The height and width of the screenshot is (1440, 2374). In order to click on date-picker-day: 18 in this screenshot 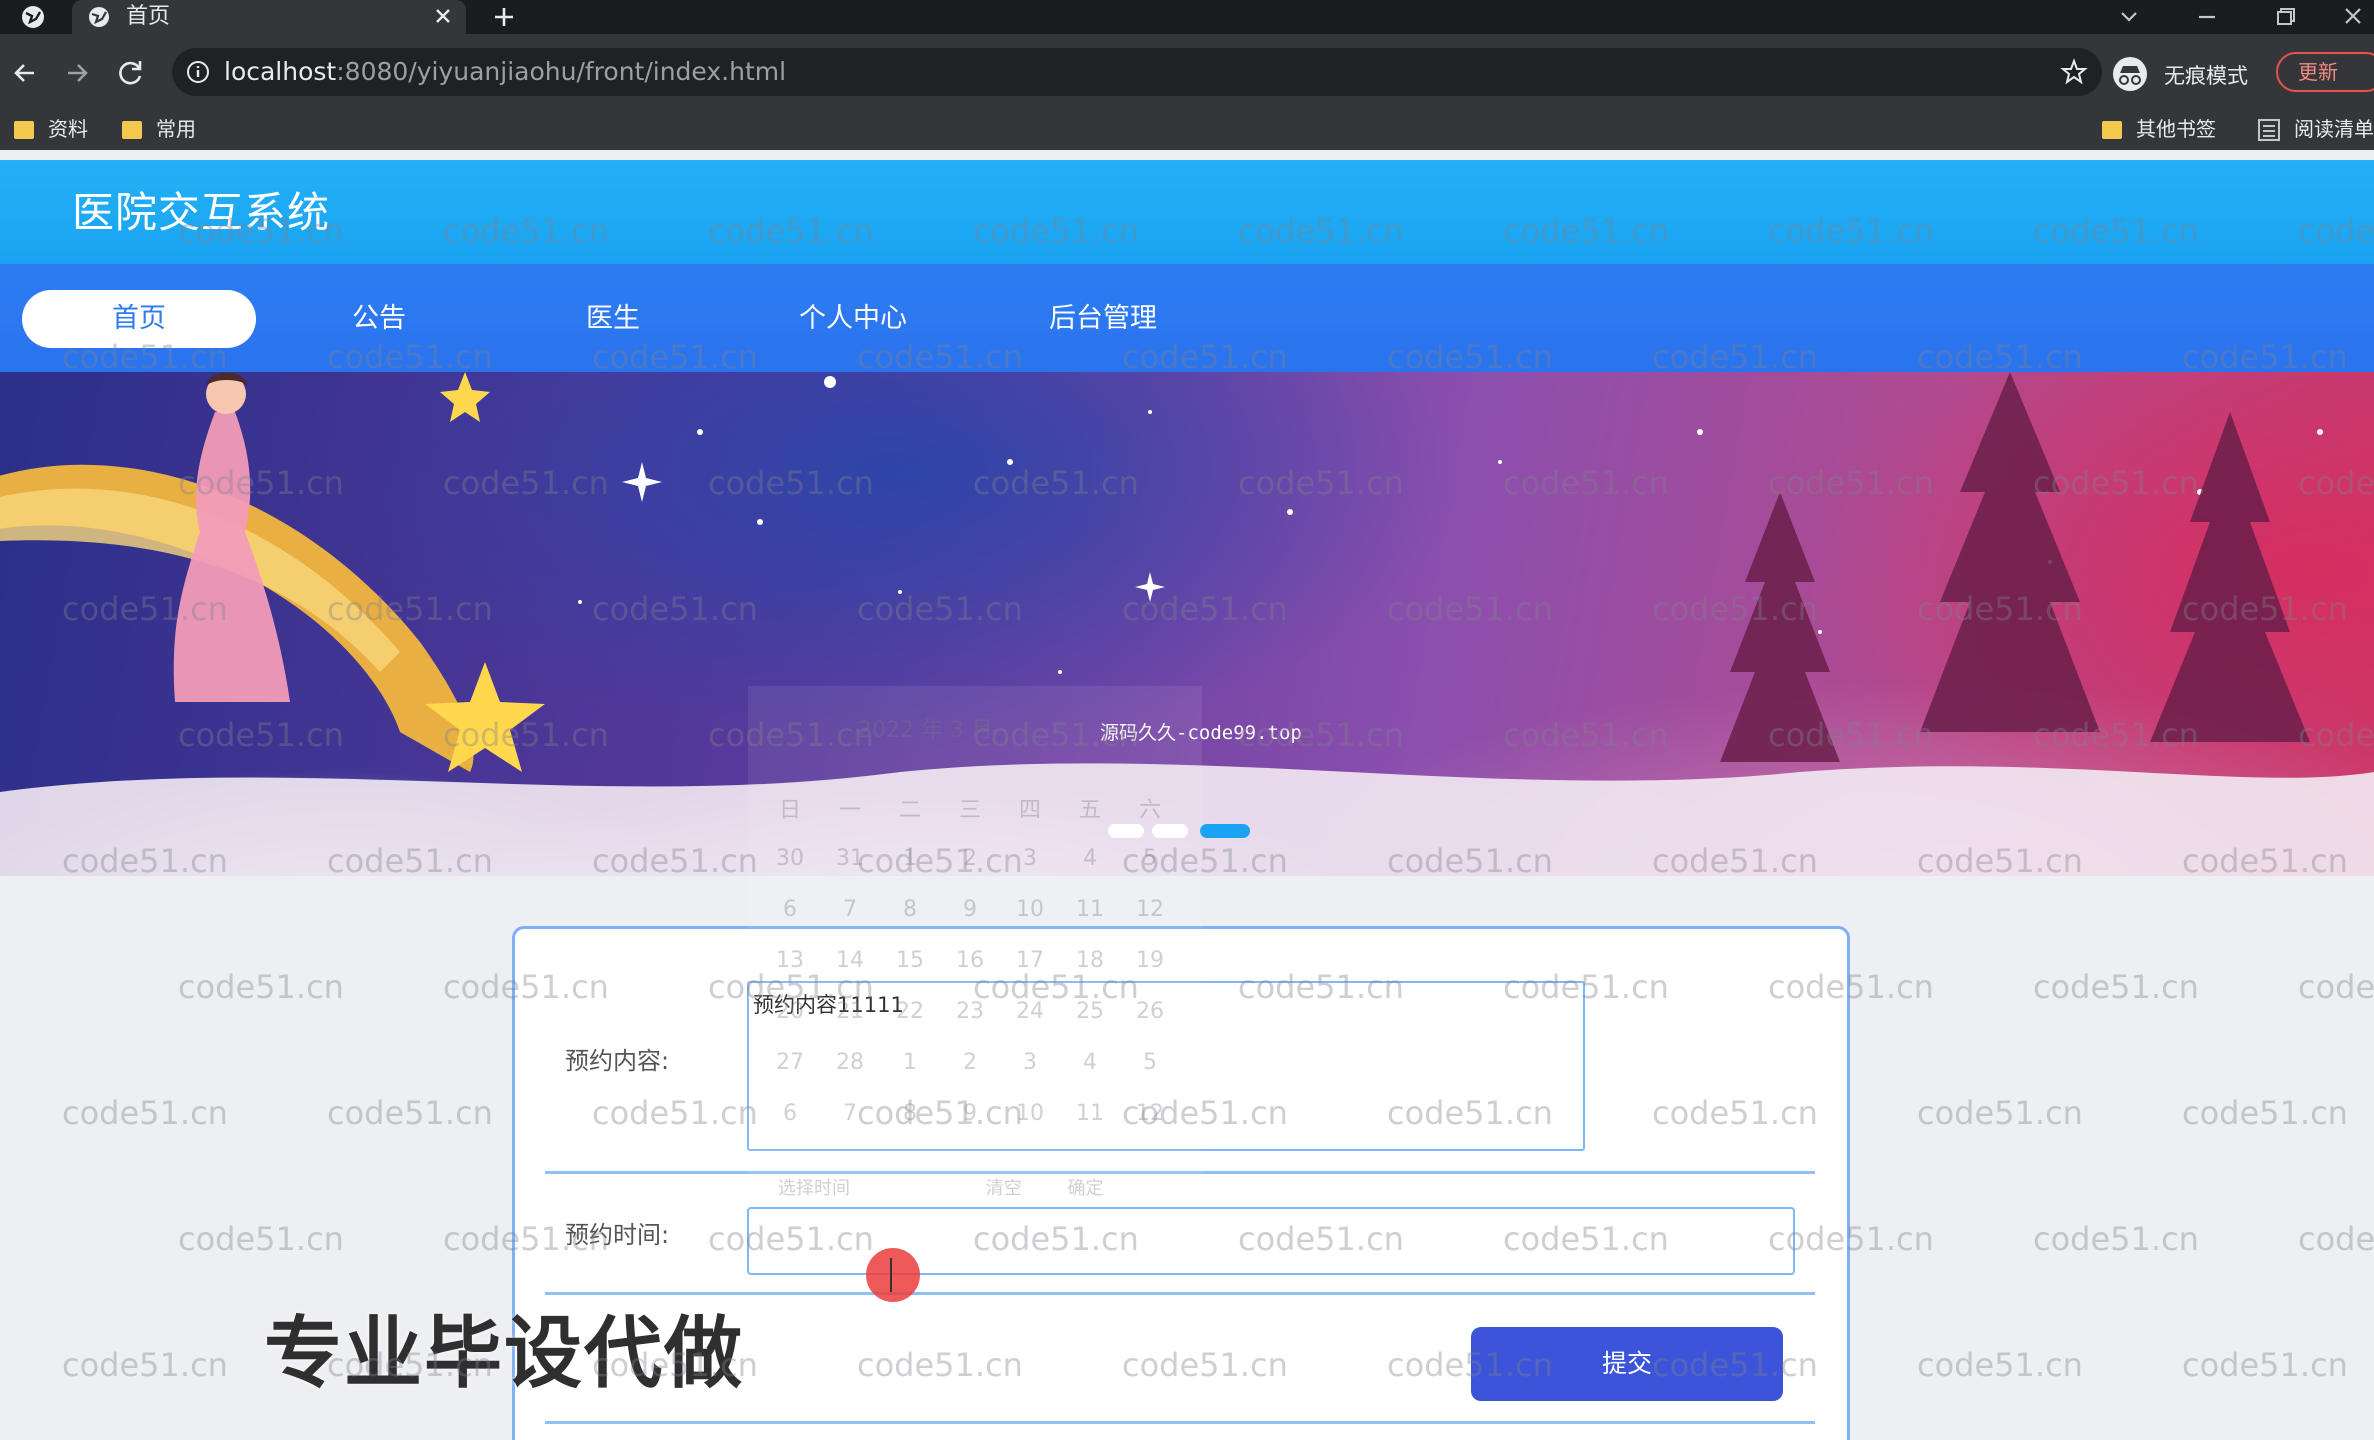, I will do `click(1090, 960)`.